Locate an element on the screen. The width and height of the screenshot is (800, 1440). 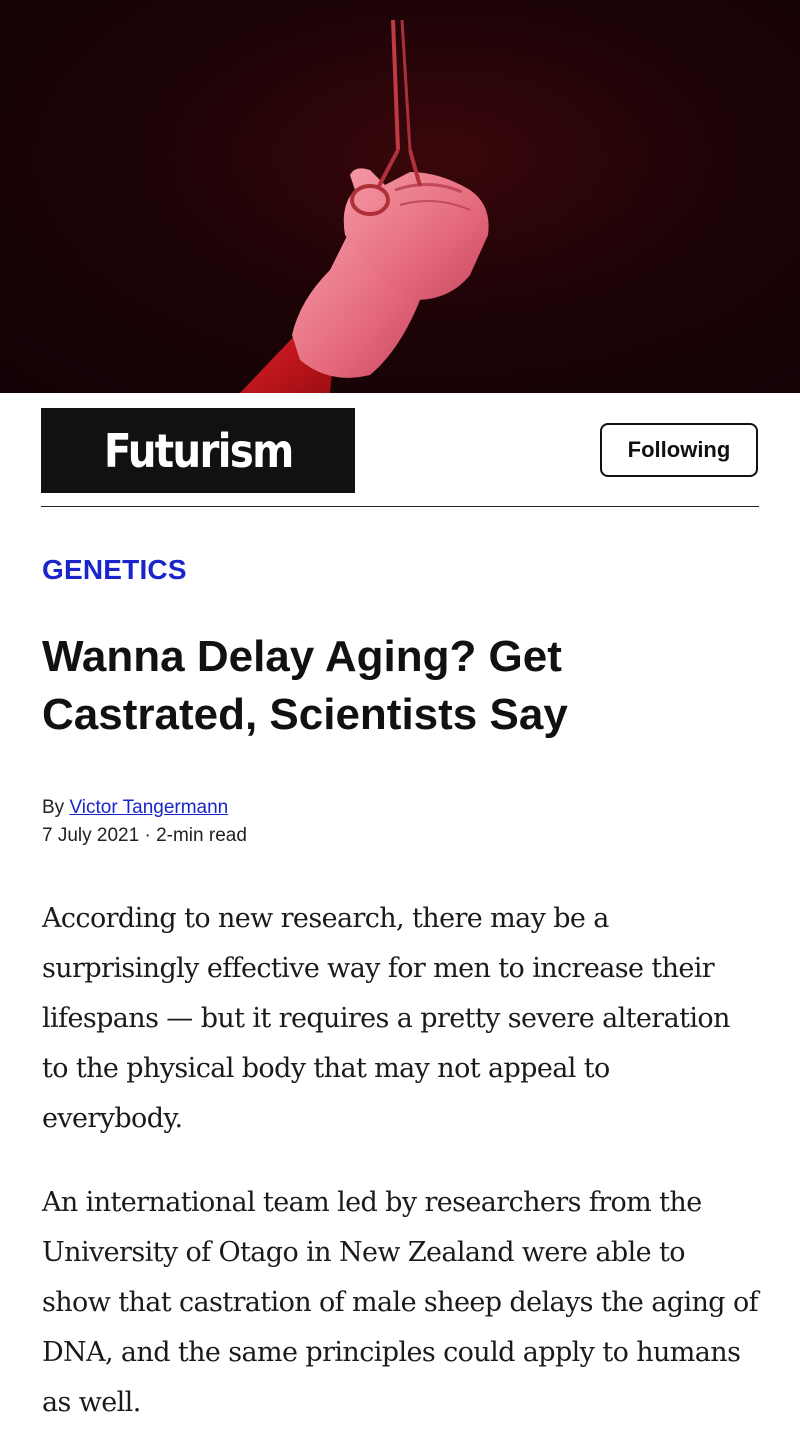
header-divider is located at coordinates (400, 506).